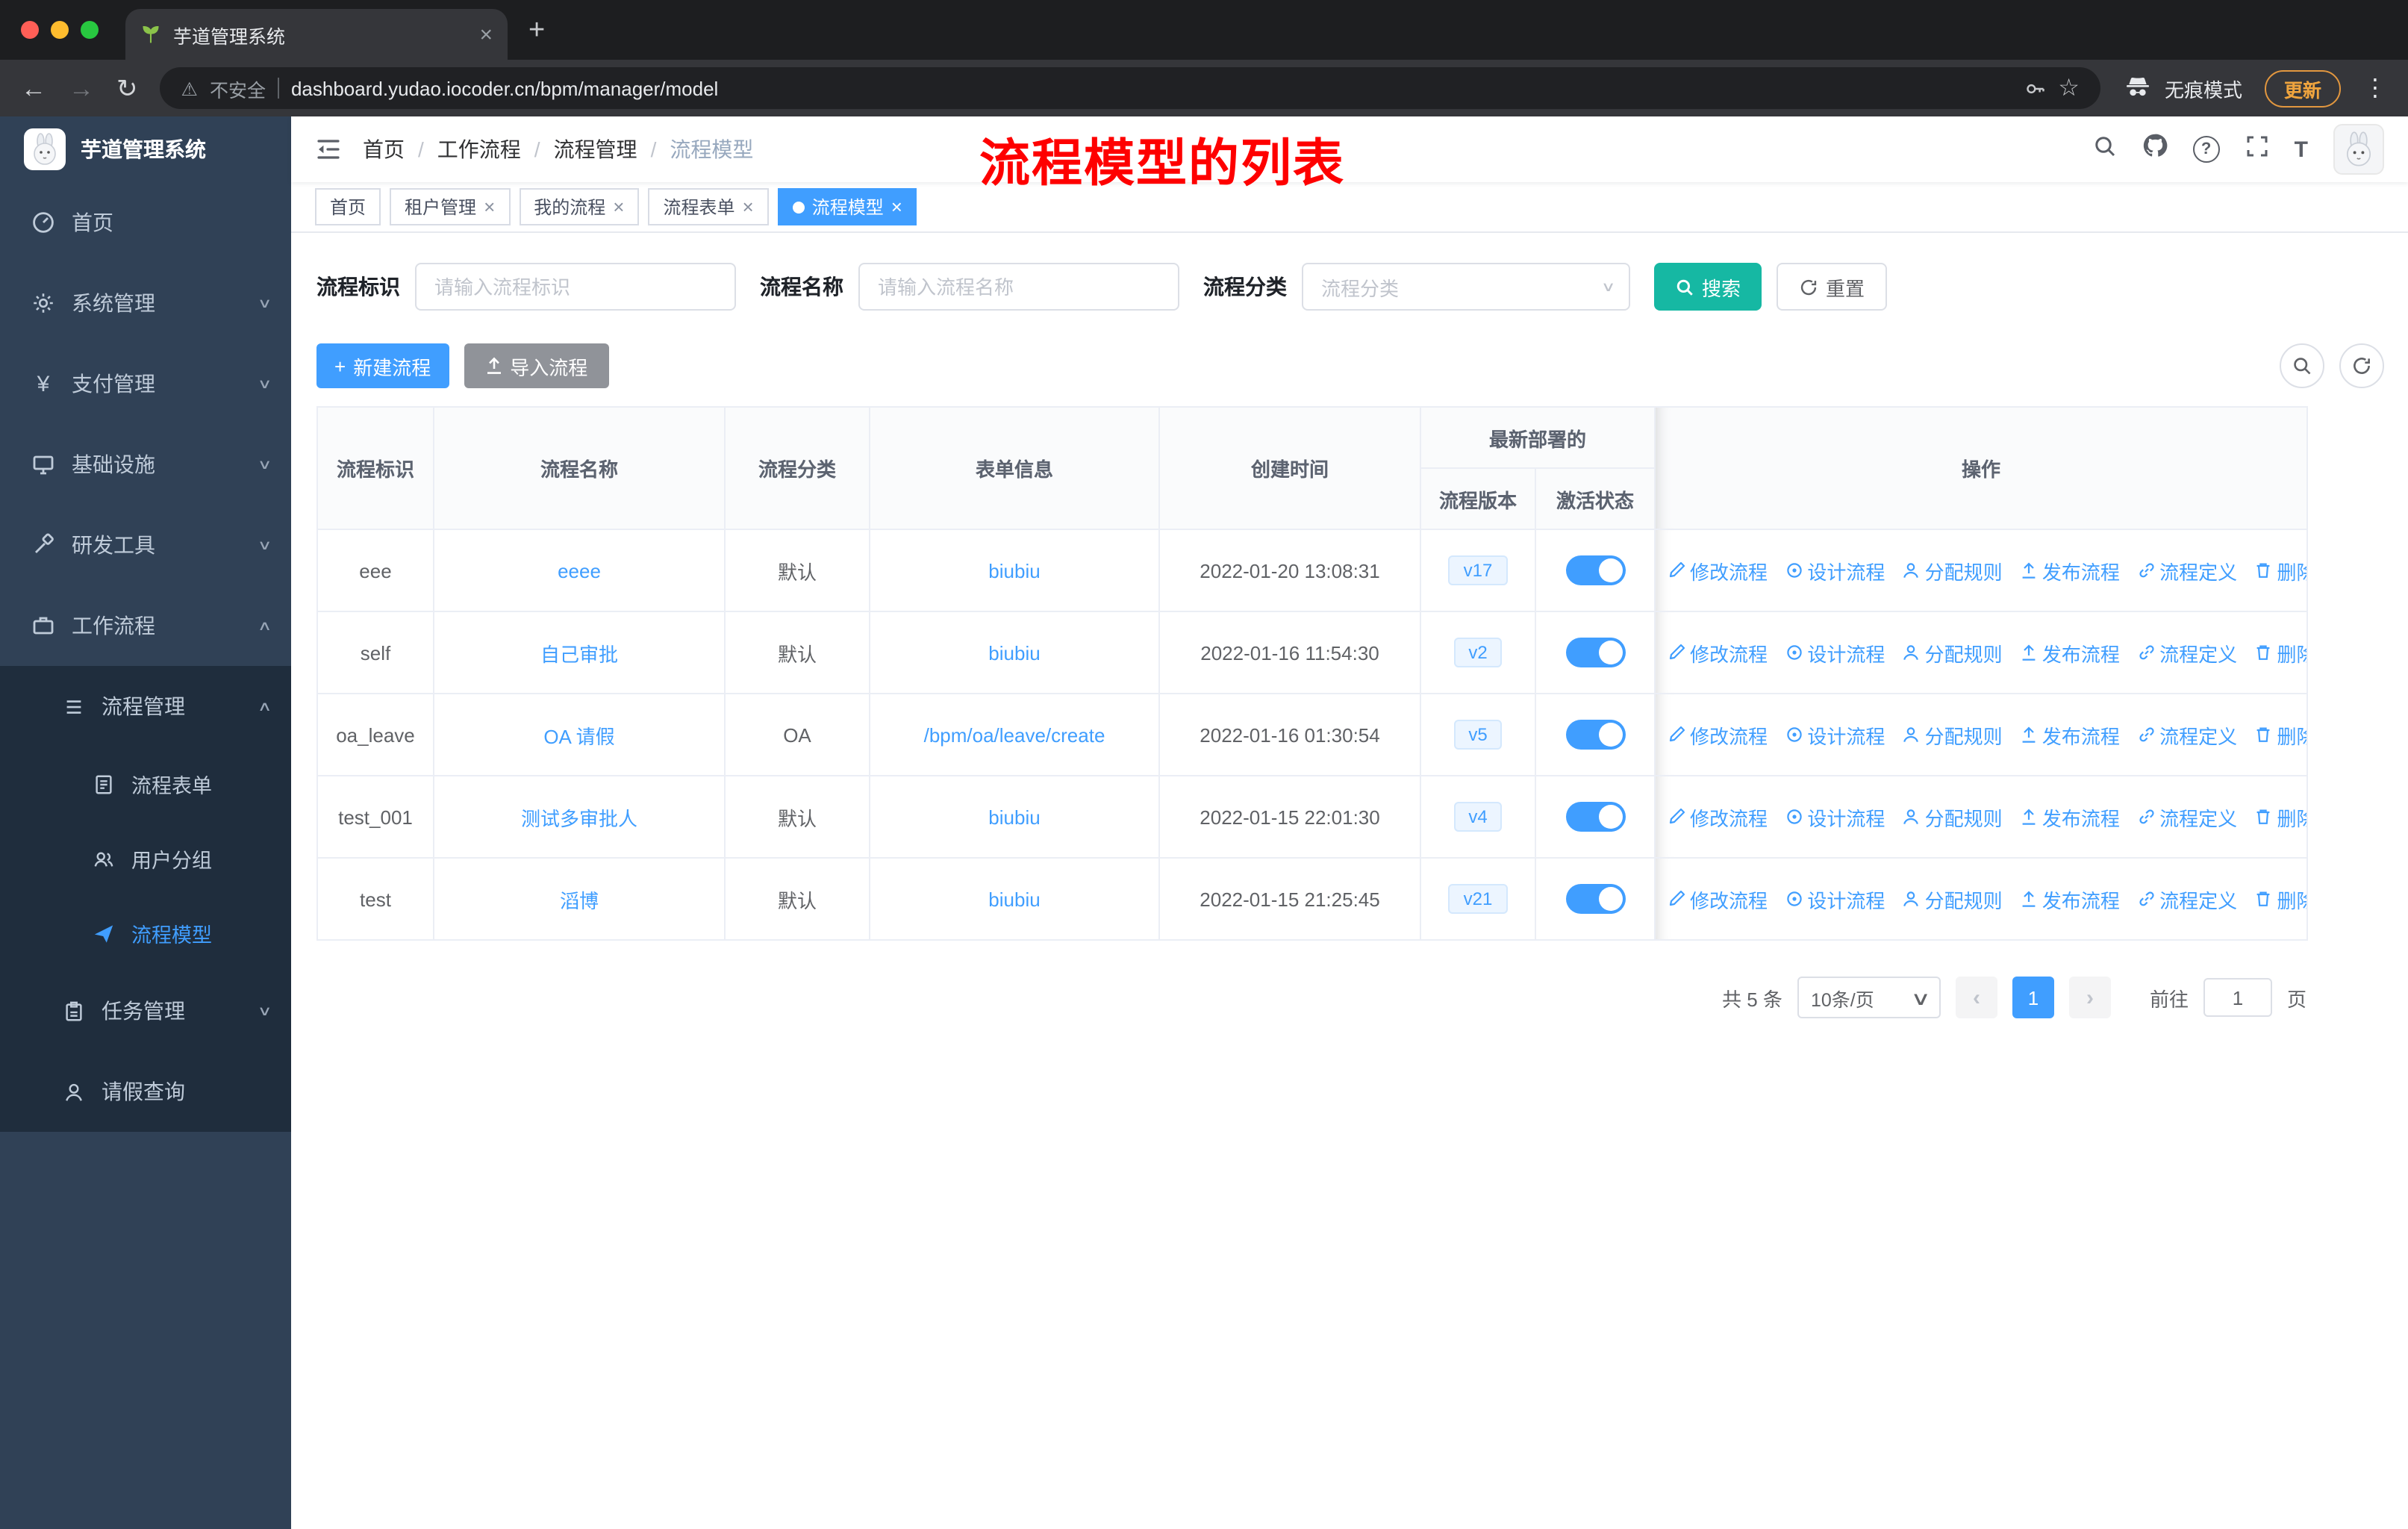 Image resolution: width=2408 pixels, height=1529 pixels. Describe the element at coordinates (2302, 88) in the screenshot. I see `update-button: 更新` at that location.